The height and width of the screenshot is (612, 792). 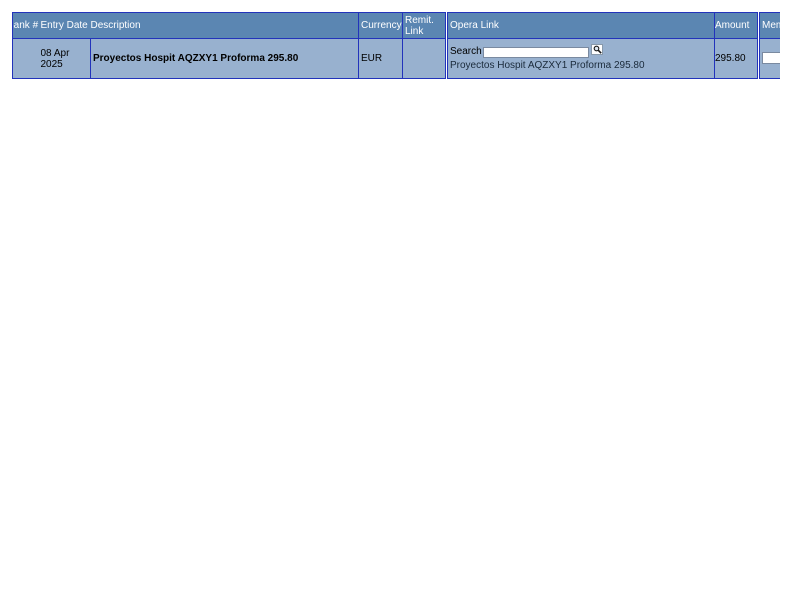 What do you see at coordinates (425, 25) in the screenshot?
I see `header-remit-link: Remit. Link` at bounding box center [425, 25].